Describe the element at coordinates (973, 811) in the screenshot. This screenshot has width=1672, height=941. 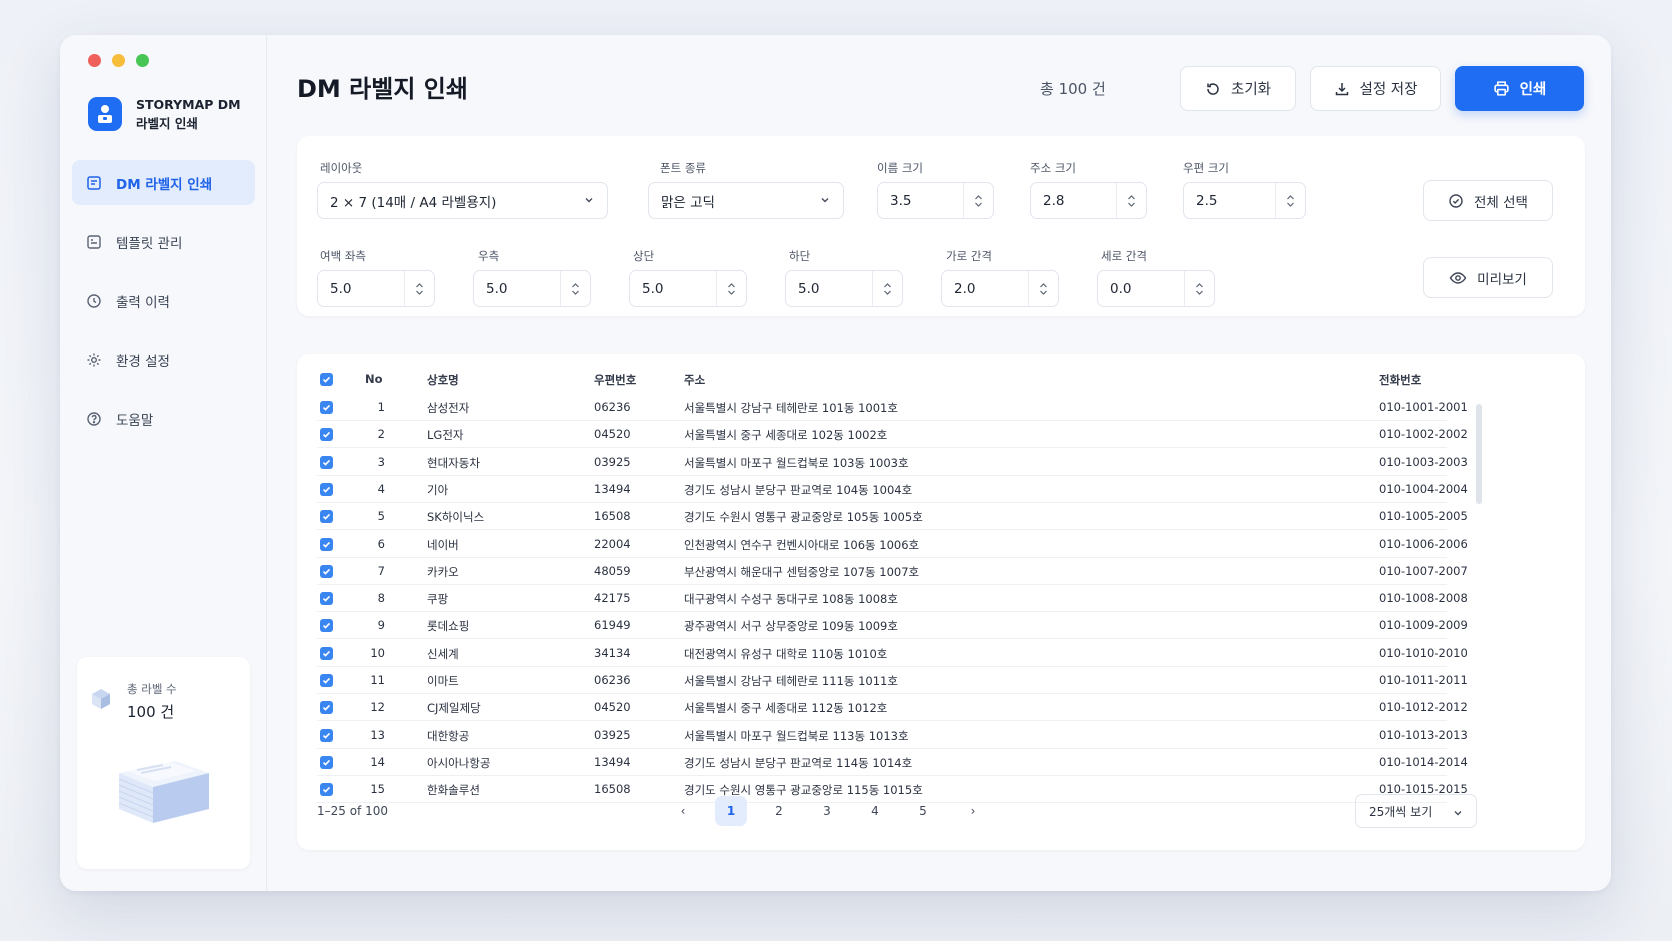
I see `next-page-button: ›` at that location.